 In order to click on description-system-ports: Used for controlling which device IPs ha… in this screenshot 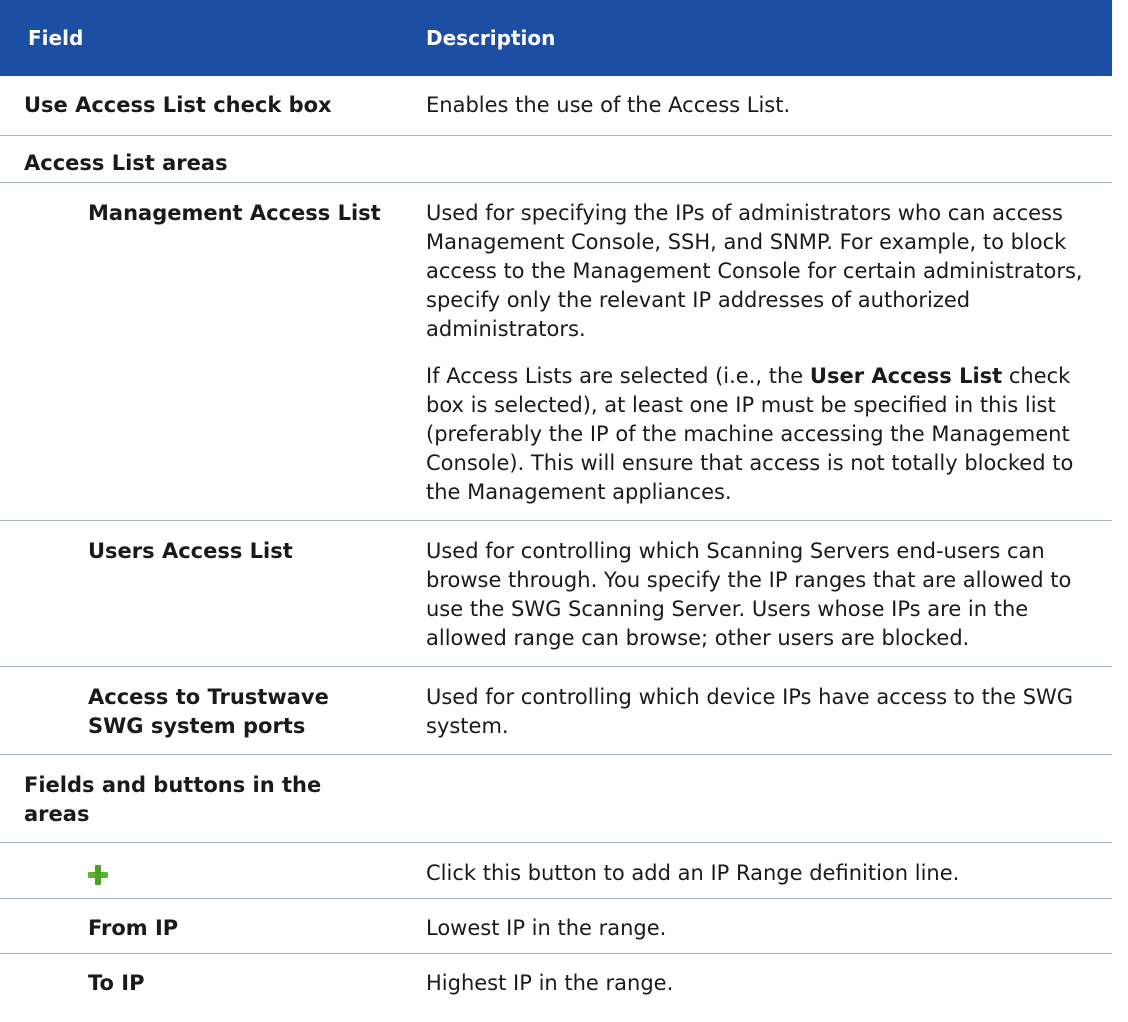, I will do `click(756, 710)`.